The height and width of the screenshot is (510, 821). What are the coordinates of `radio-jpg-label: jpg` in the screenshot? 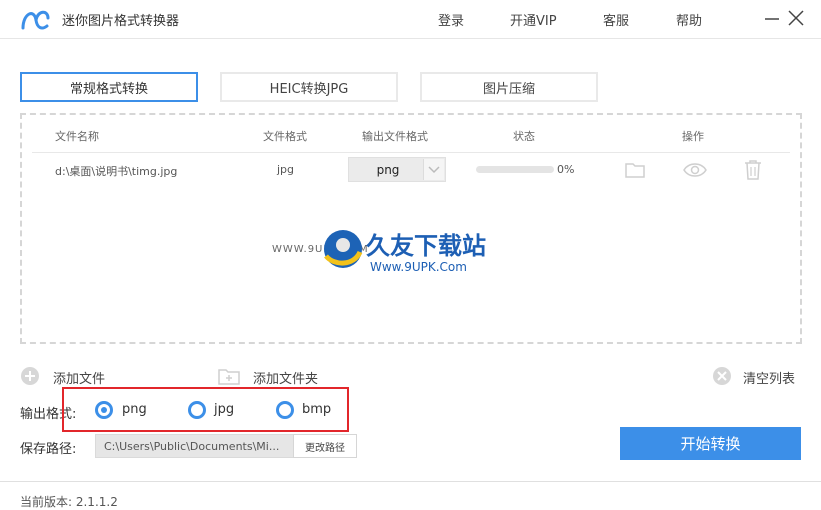 It's located at (224, 409).